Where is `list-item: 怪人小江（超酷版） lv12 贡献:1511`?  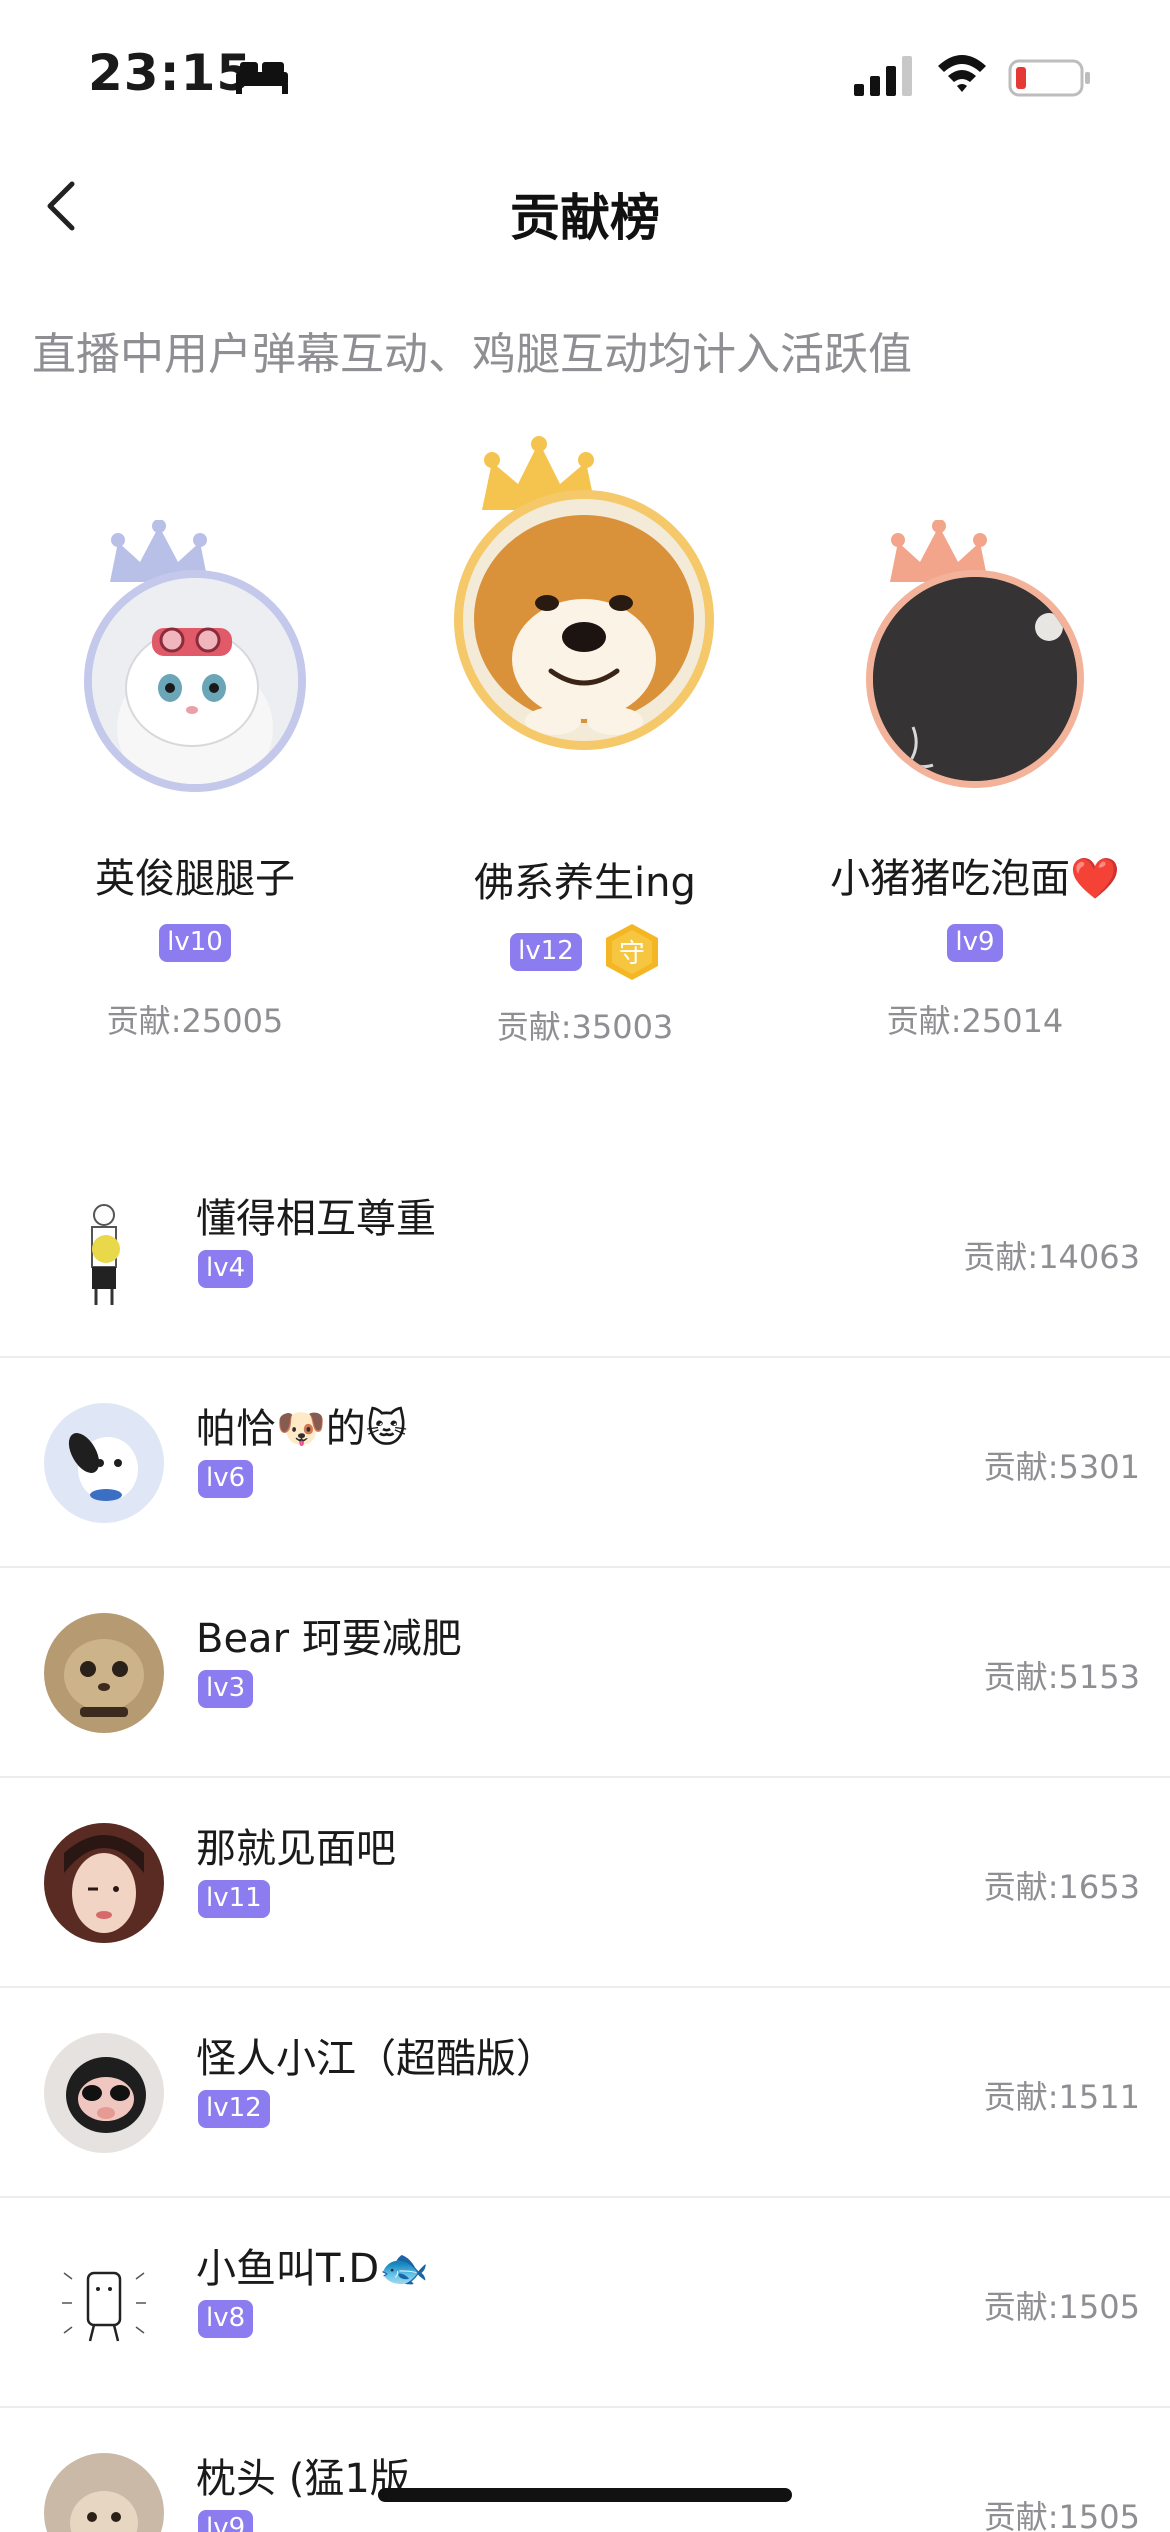 list-item: 怪人小江（超酷版） lv12 贡献:1511 is located at coordinates (585, 2093).